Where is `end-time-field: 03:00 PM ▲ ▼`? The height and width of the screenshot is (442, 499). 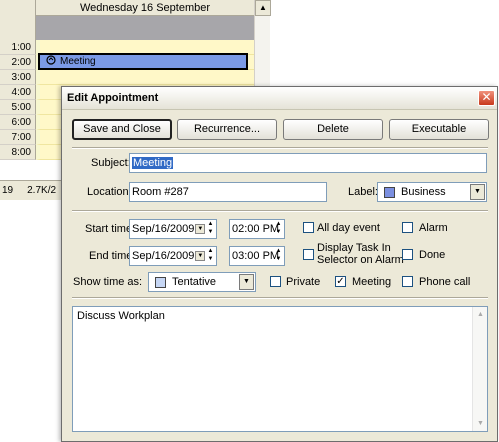 end-time-field: 03:00 PM ▲ ▼ is located at coordinates (257, 256).